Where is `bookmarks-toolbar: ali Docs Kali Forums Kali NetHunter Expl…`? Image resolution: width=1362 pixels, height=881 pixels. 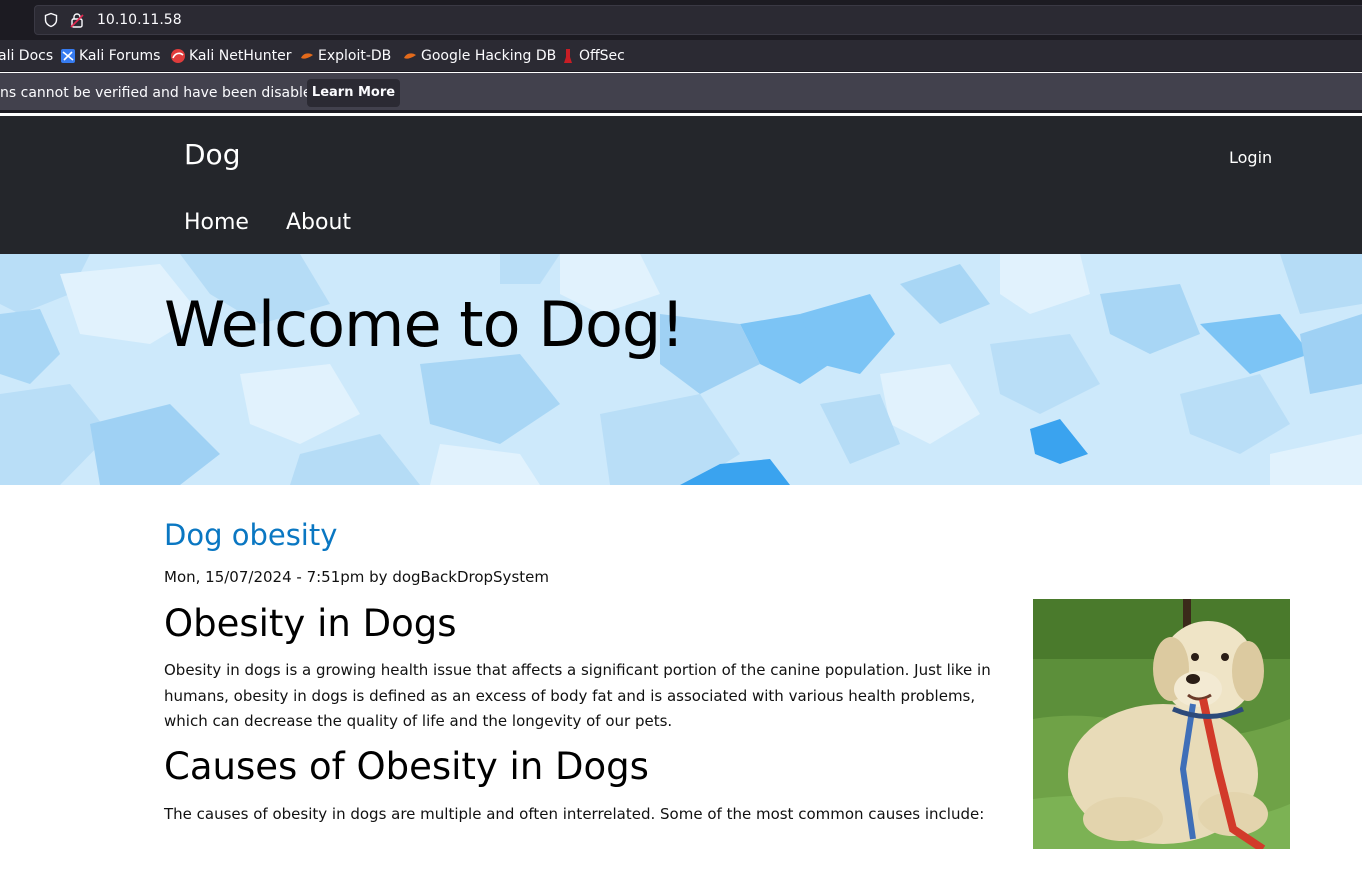
bookmarks-toolbar: ali Docs Kali Forums Kali NetHunter Expl… is located at coordinates (681, 56).